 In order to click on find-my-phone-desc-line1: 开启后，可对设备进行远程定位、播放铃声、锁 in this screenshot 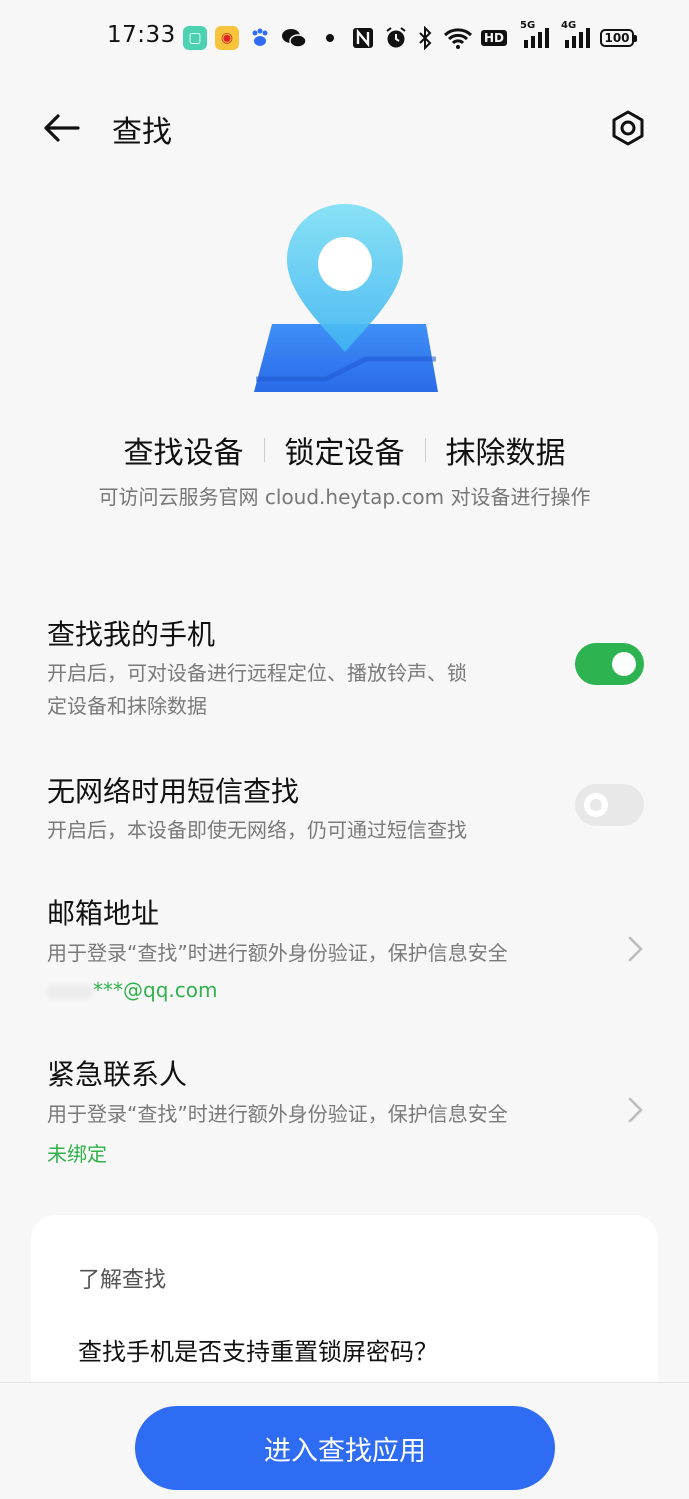, I will do `click(257, 673)`.